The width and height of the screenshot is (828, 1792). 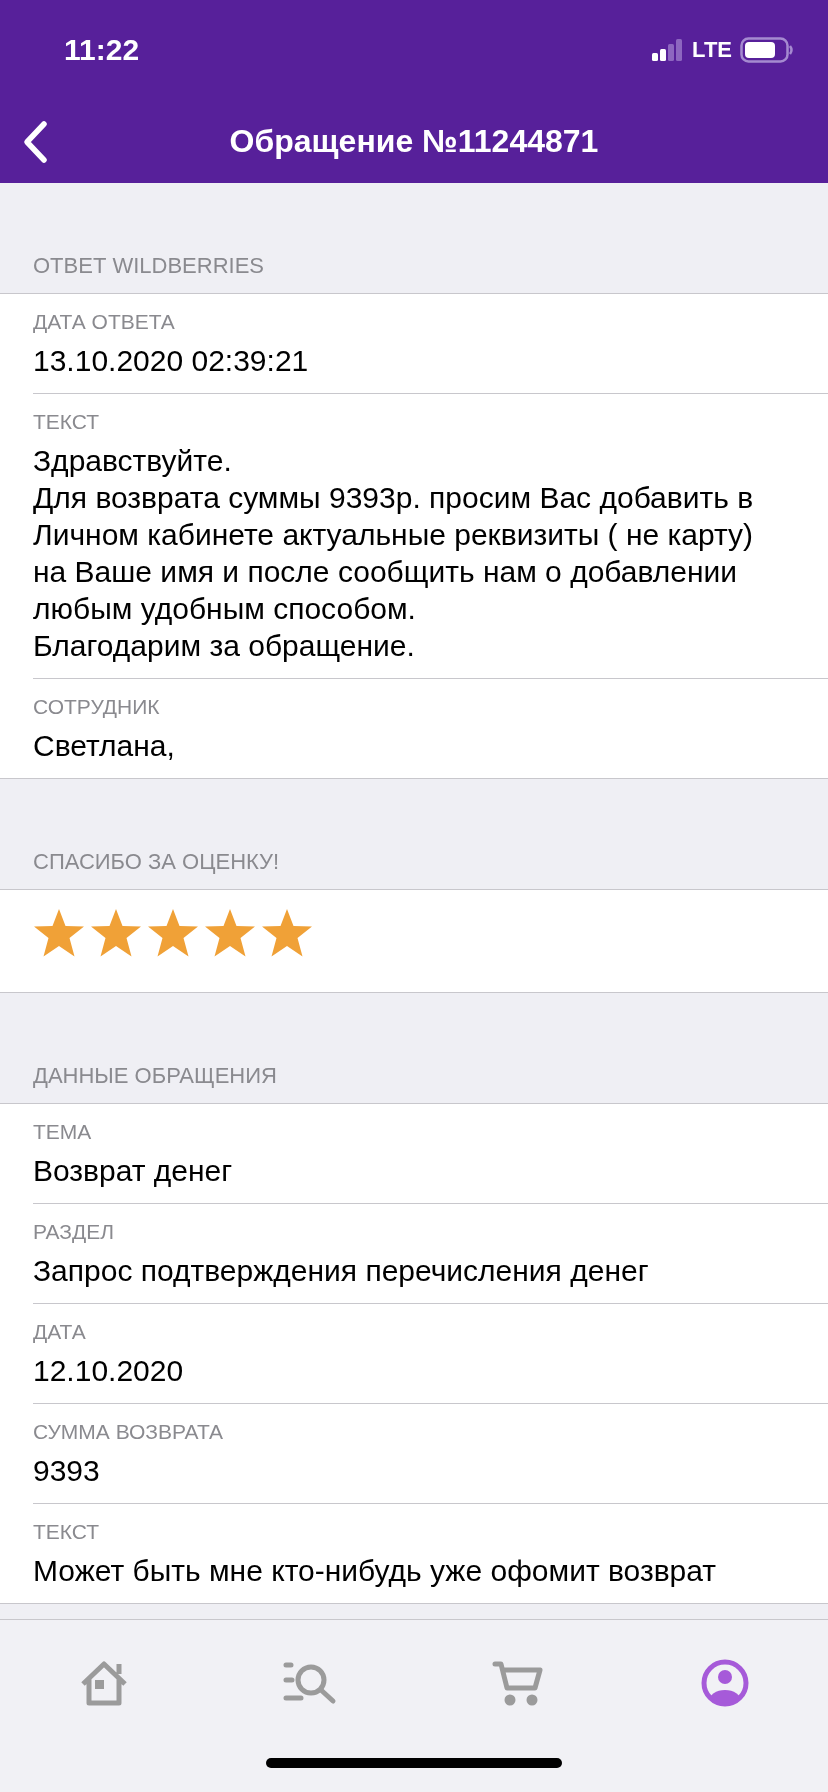 I want to click on network-label: LTE, so click(x=712, y=50).